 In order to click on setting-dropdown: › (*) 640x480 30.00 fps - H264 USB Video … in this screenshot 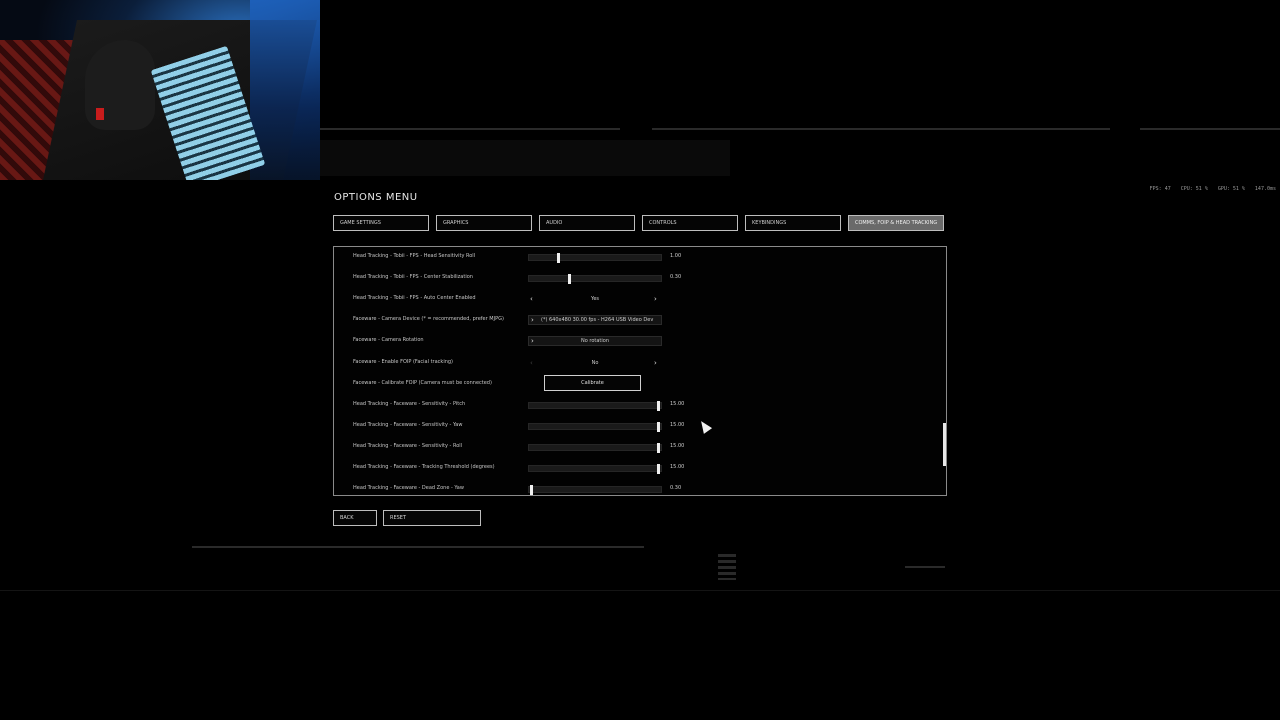, I will do `click(595, 320)`.